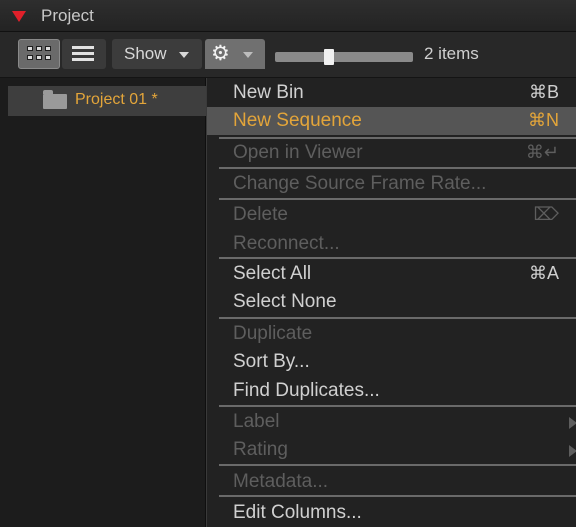  Describe the element at coordinates (285, 301) in the screenshot. I see `menu-item-label: Select None` at that location.